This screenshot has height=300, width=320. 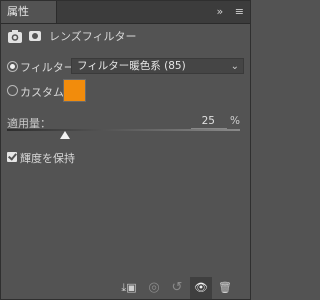 I want to click on density-unit: %, so click(x=235, y=121).